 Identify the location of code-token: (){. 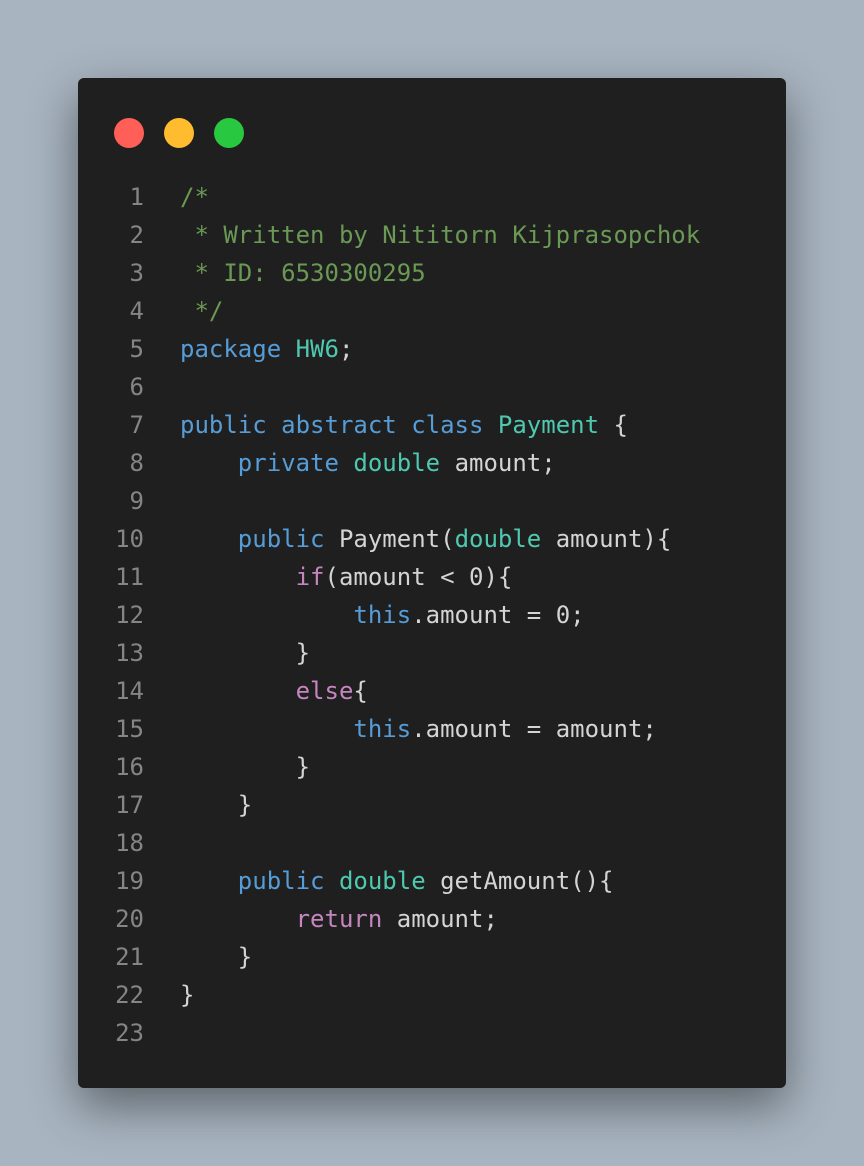
(592, 881).